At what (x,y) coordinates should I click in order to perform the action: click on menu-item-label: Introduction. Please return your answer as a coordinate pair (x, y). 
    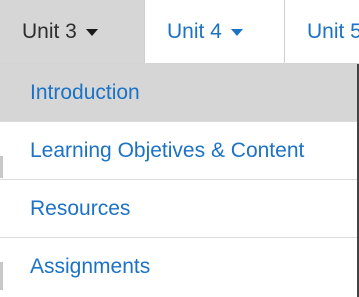
    Looking at the image, I should click on (85, 92).